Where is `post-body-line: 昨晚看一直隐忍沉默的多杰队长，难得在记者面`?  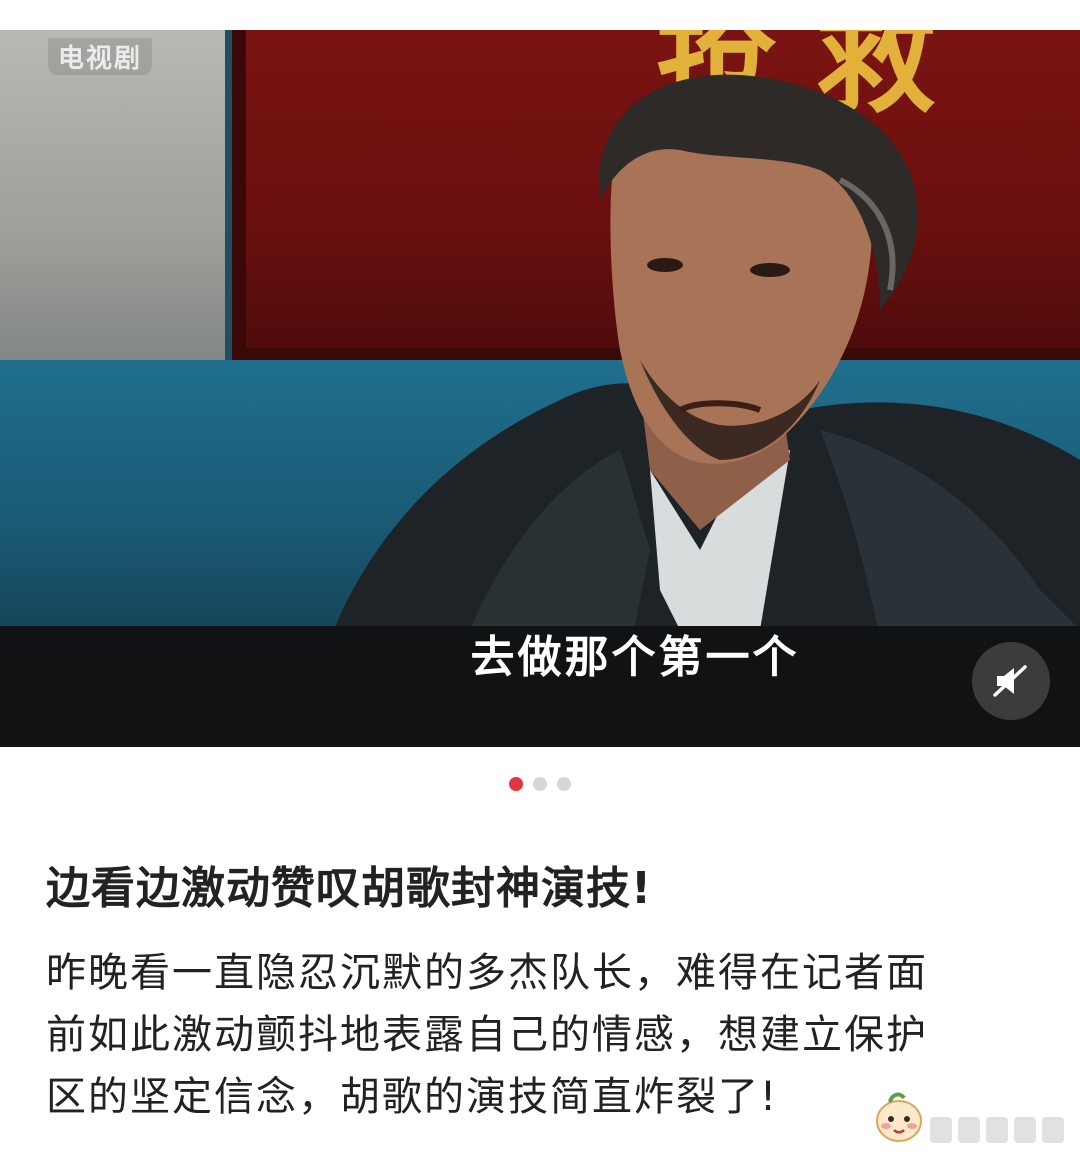
post-body-line: 昨晚看一直隐忍沉默的多杰队长，难得在记者面 is located at coordinates (487, 973).